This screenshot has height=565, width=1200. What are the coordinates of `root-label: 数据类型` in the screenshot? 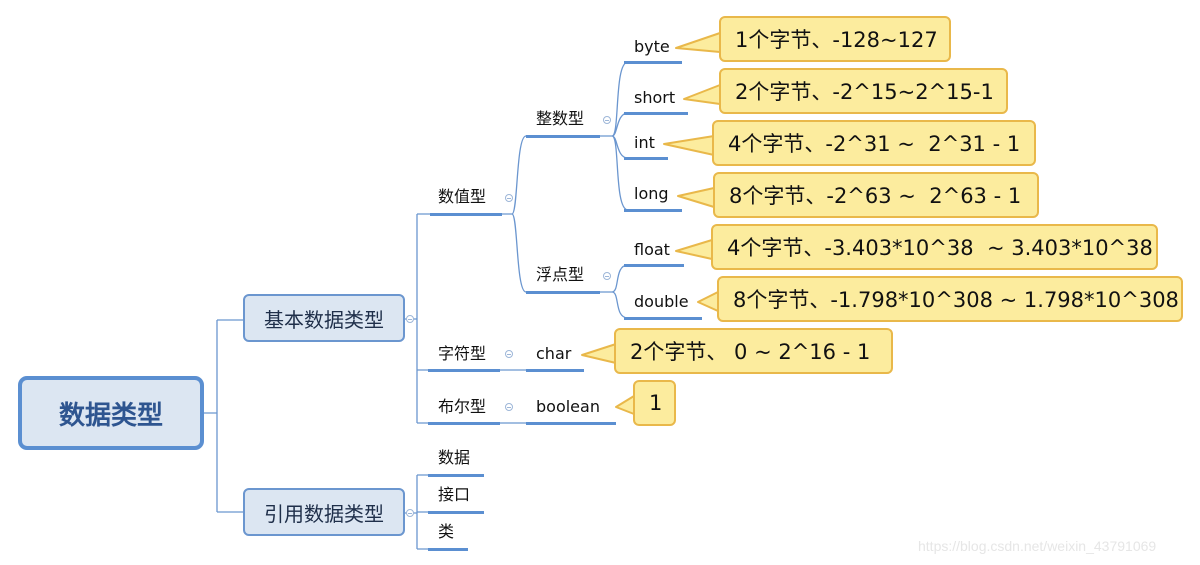 It's located at (110, 415).